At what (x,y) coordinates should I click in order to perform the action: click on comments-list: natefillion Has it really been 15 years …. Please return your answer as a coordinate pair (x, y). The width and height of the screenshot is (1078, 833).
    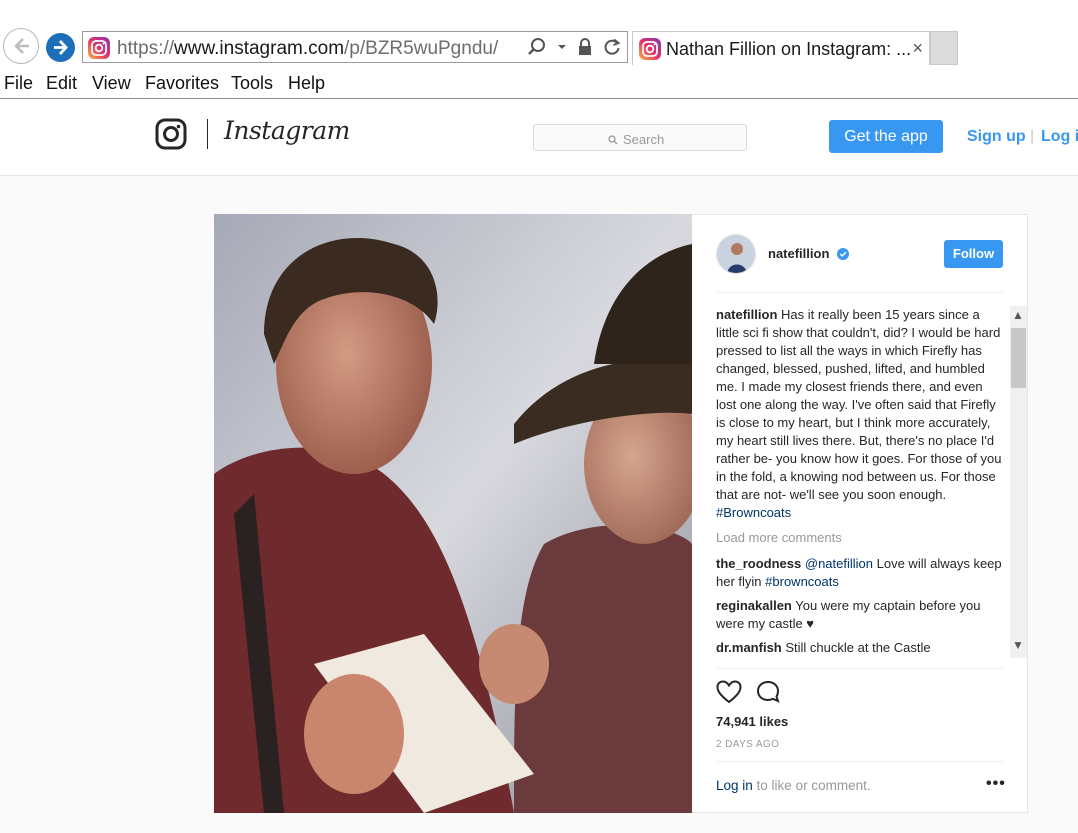
    Looking at the image, I should click on (861, 487).